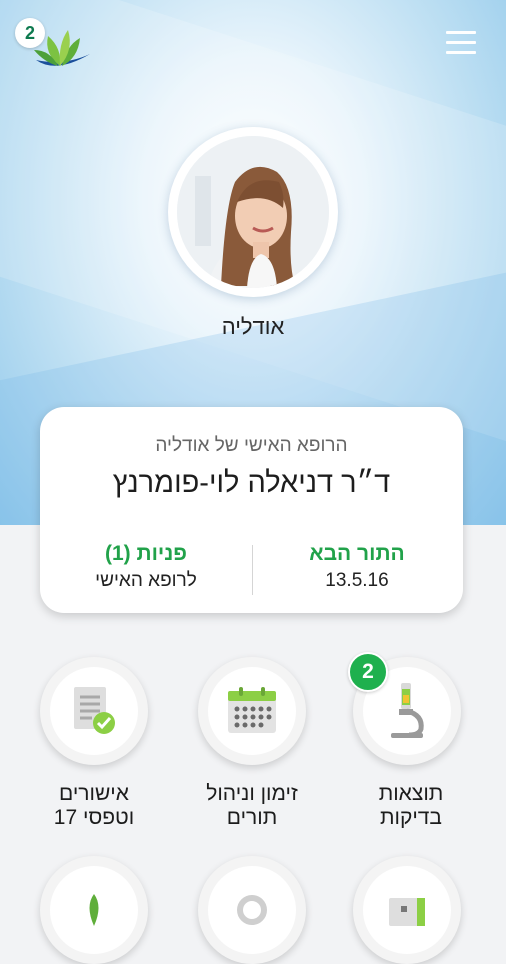 Image resolution: width=506 pixels, height=964 pixels. I want to click on next-row-tile-middle, so click(252, 910).